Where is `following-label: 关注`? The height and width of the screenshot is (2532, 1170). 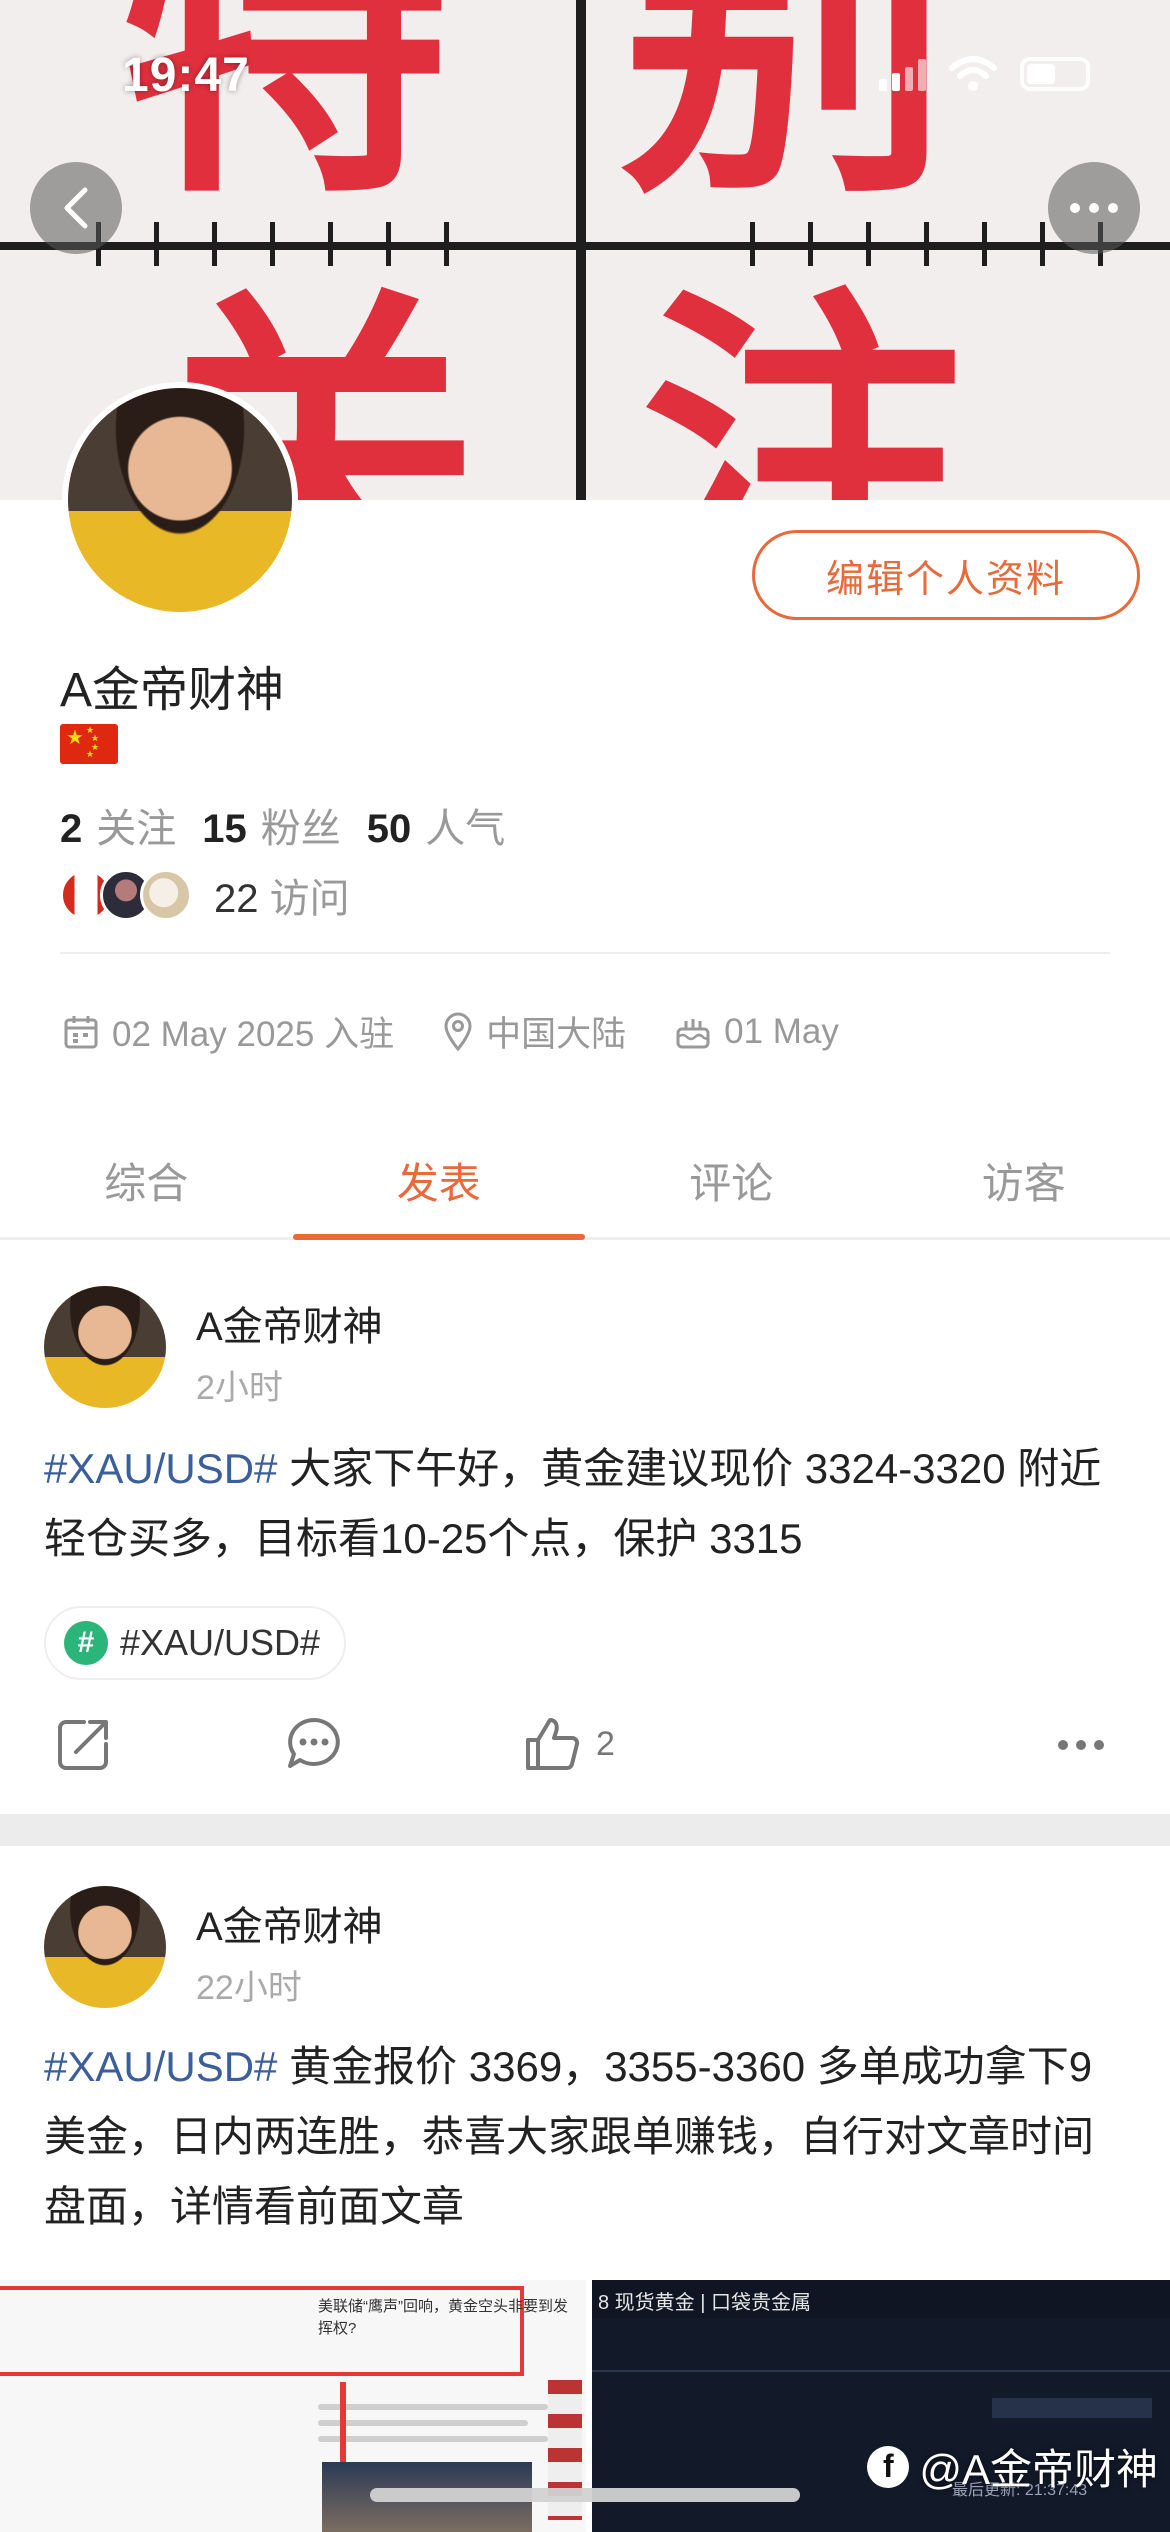
following-label: 关注 is located at coordinates (136, 825).